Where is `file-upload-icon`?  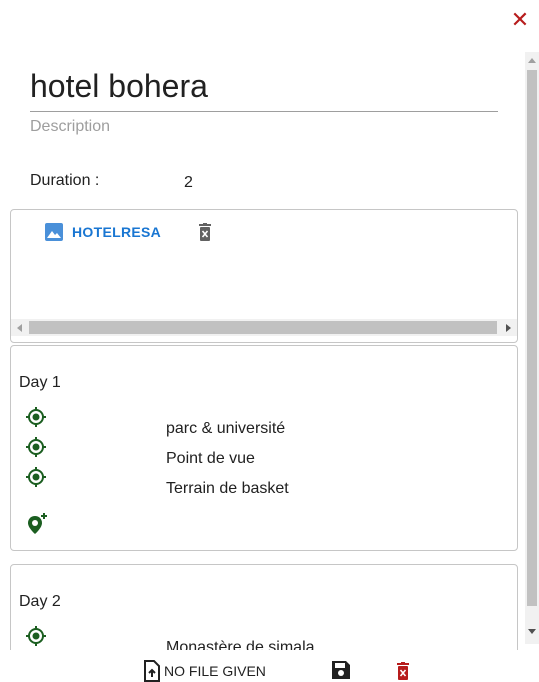
file-upload-icon is located at coordinates (152, 671).